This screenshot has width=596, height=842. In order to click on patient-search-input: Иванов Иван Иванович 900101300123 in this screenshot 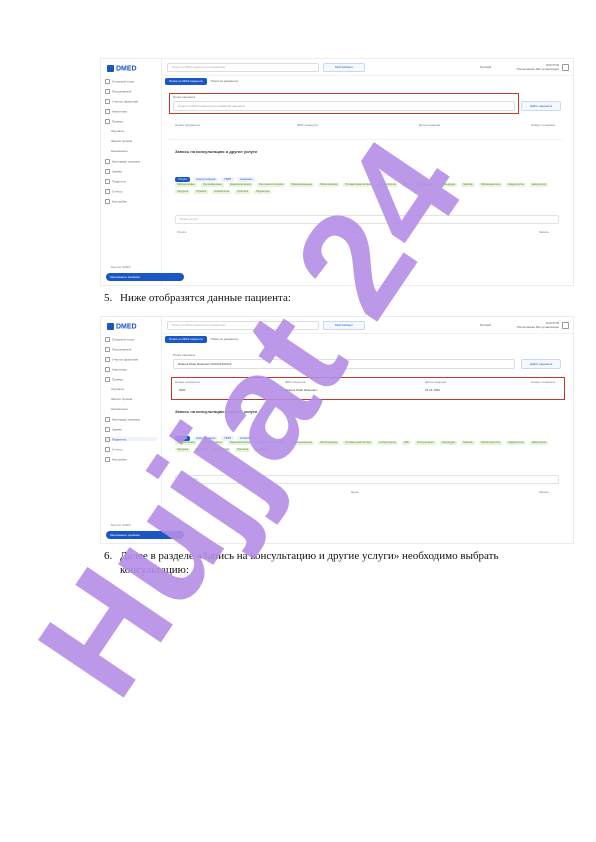, I will do `click(344, 364)`.